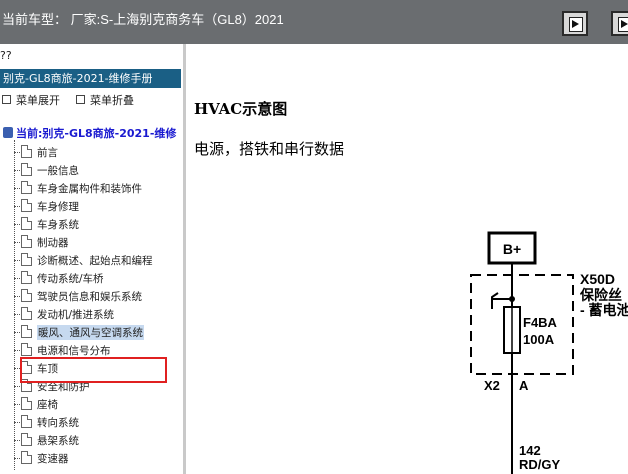 The width and height of the screenshot is (628, 474). I want to click on connector-label: X2, so click(492, 385).